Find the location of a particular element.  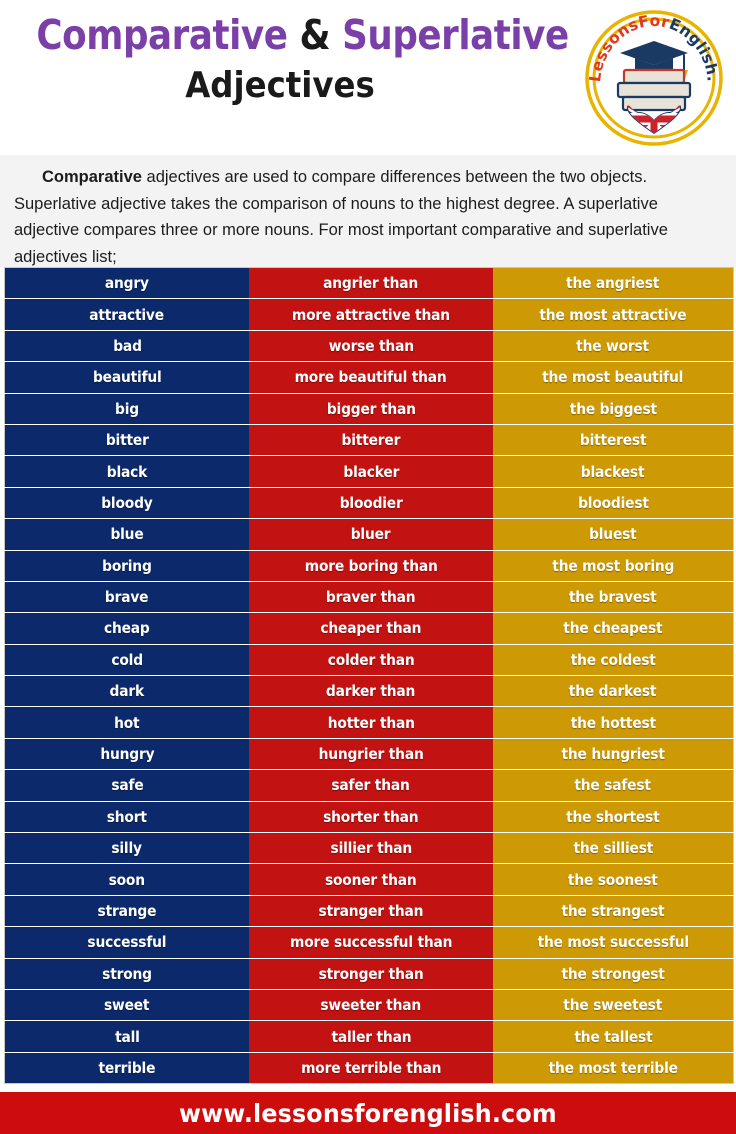

cell-superlative-form-text: the most terrible is located at coordinates (613, 1067).